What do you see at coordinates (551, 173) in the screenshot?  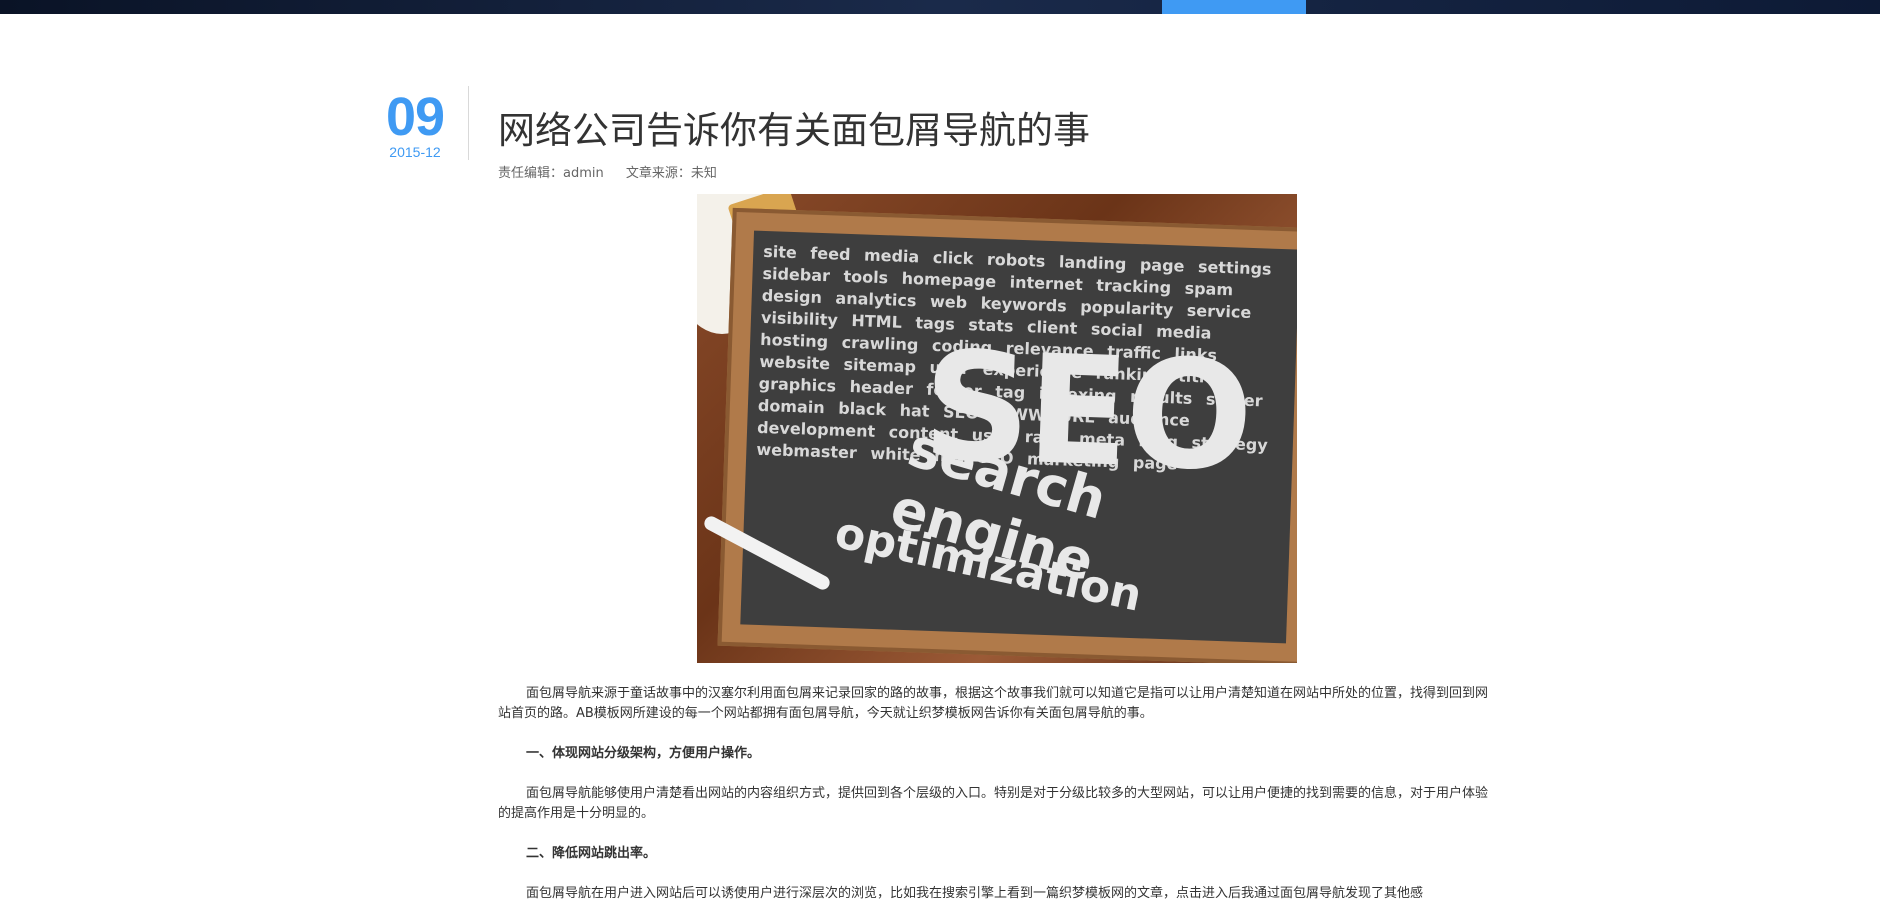 I see `article-editor: 责任编辑：admin` at bounding box center [551, 173].